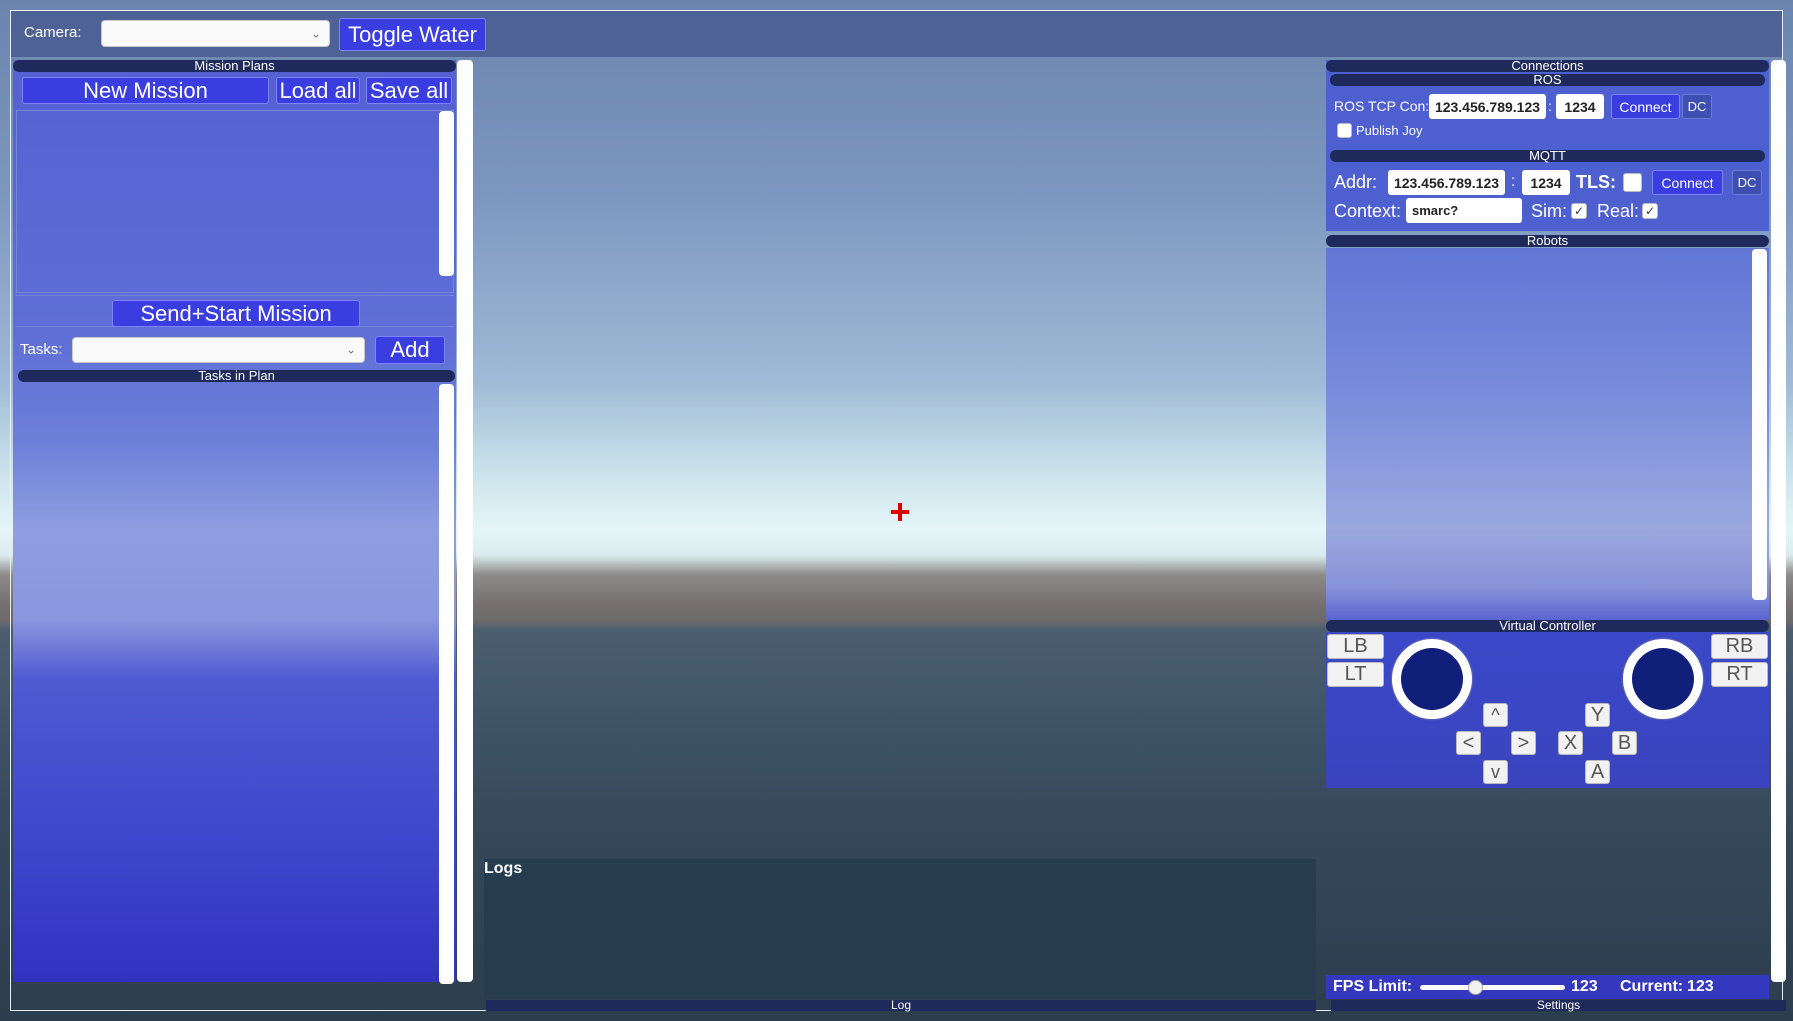  I want to click on robots-list, so click(1547, 434).